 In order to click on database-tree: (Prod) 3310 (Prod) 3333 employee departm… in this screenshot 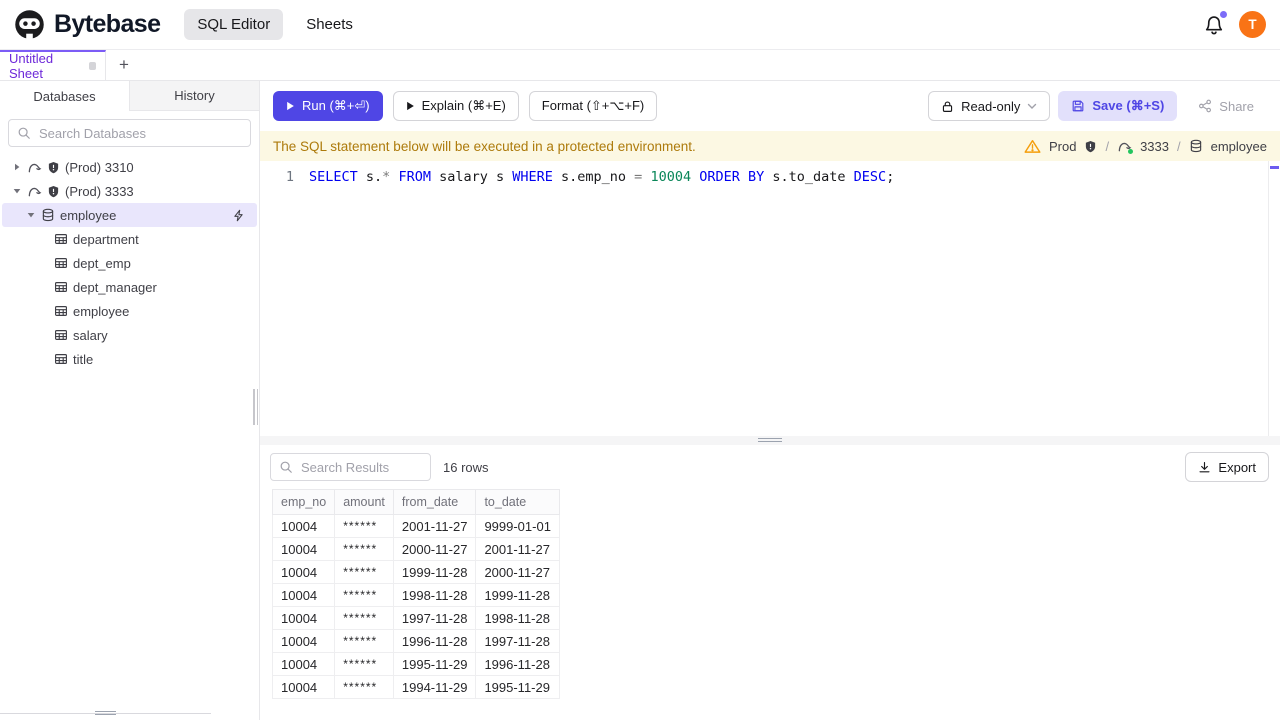, I will do `click(129, 263)`.